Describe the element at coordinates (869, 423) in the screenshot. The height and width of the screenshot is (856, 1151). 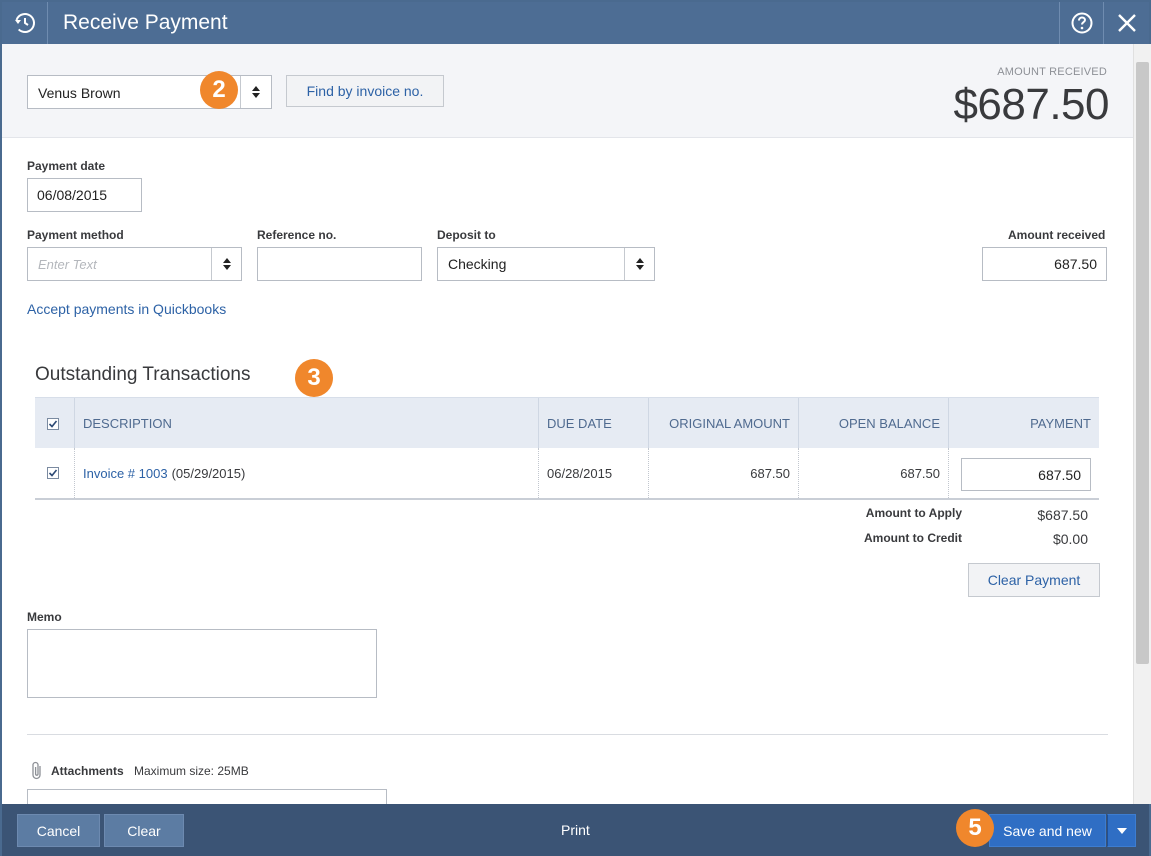
I see `column-header-open-balance: OPEN BALANCE` at that location.